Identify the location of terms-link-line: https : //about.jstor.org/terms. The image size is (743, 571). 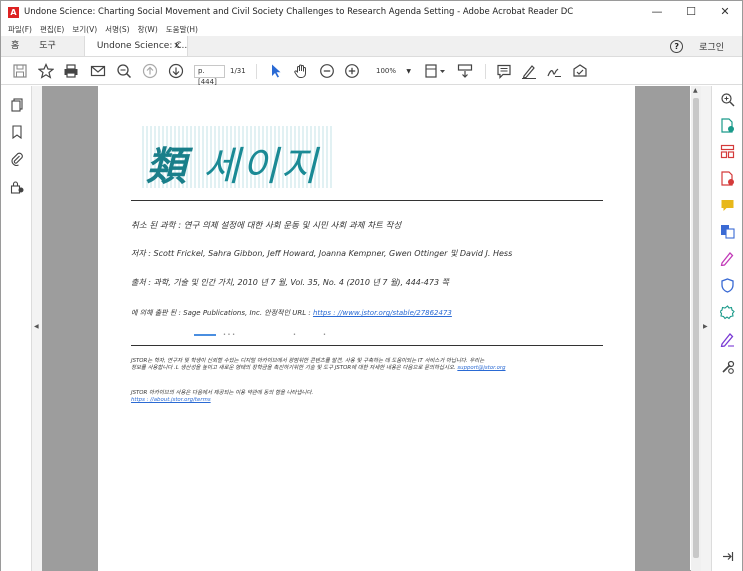
(171, 400).